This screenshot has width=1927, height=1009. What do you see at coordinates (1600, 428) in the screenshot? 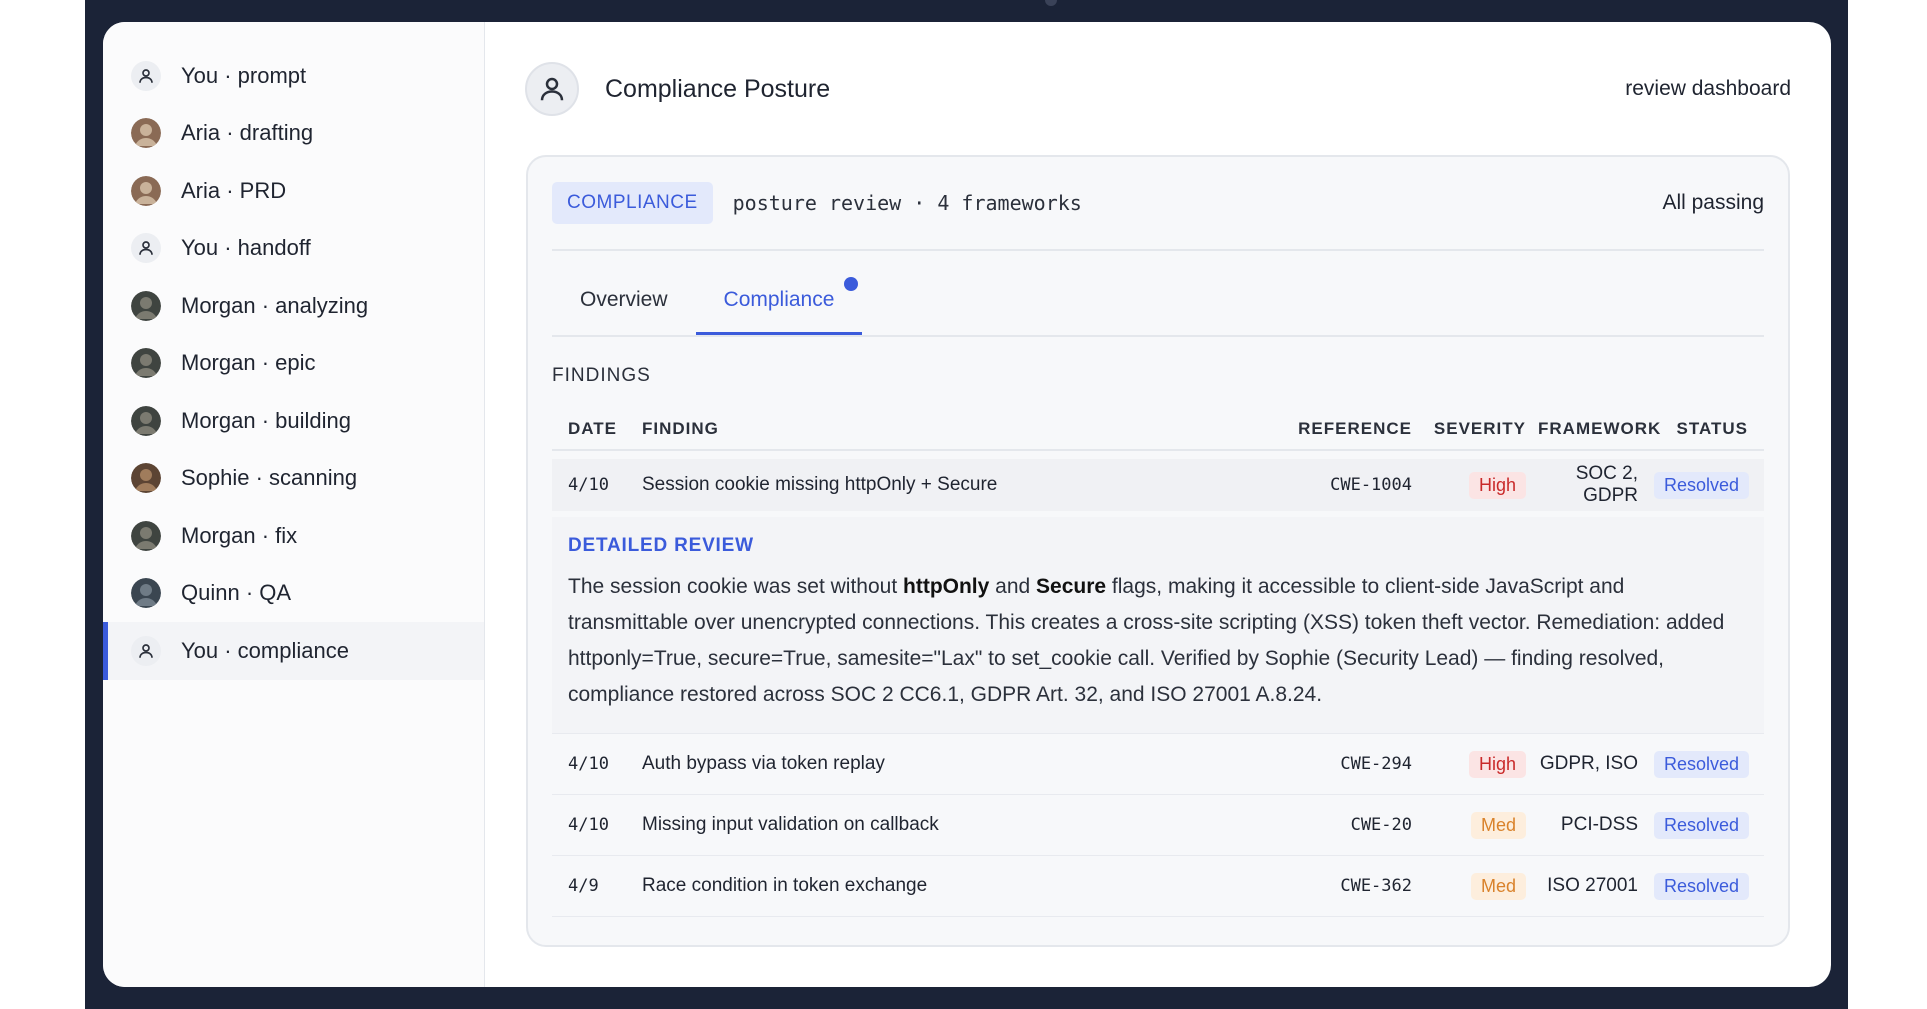
I see `col-framework: FRAMEWORK` at bounding box center [1600, 428].